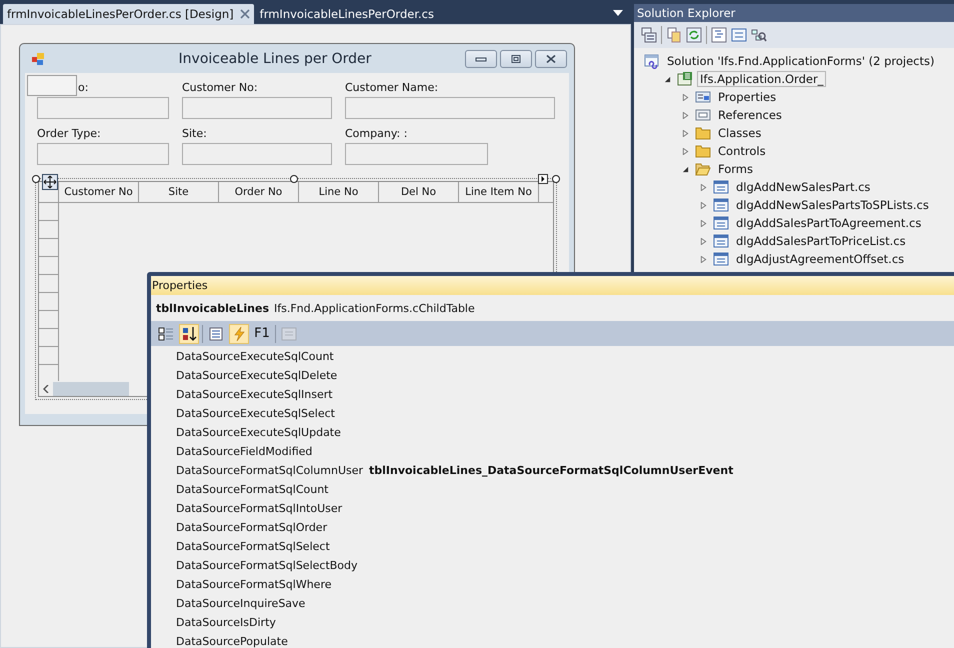  What do you see at coordinates (83, 87) in the screenshot?
I see `field-label: o:` at bounding box center [83, 87].